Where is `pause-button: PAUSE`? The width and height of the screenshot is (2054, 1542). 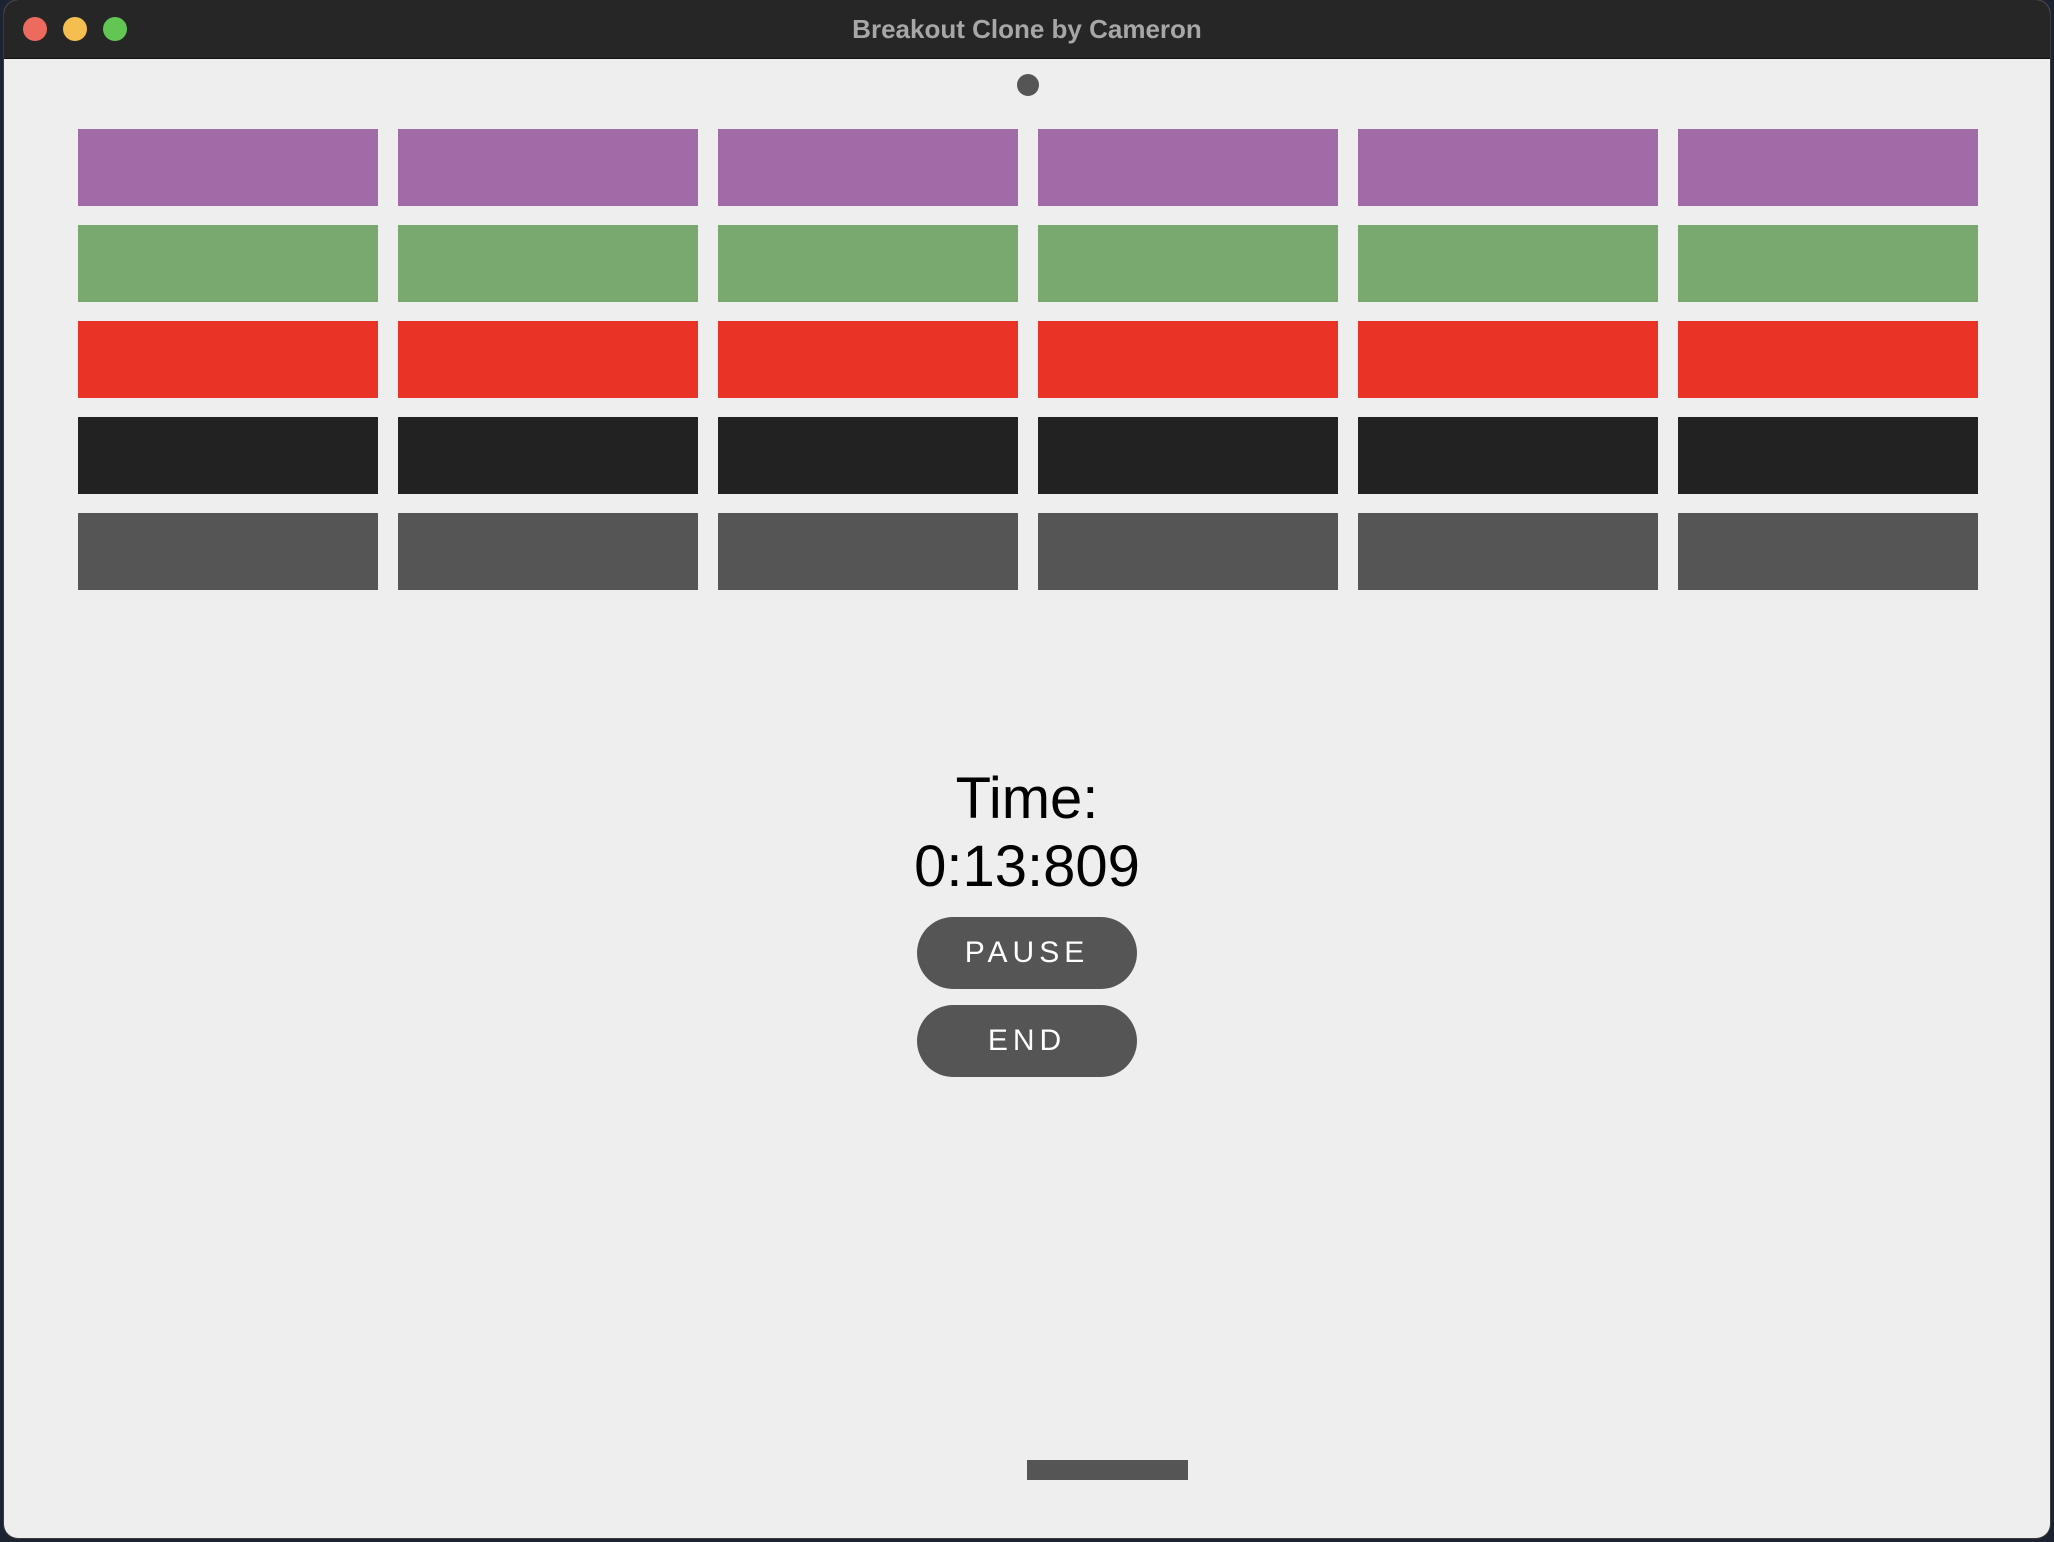
pause-button: PAUSE is located at coordinates (1027, 953).